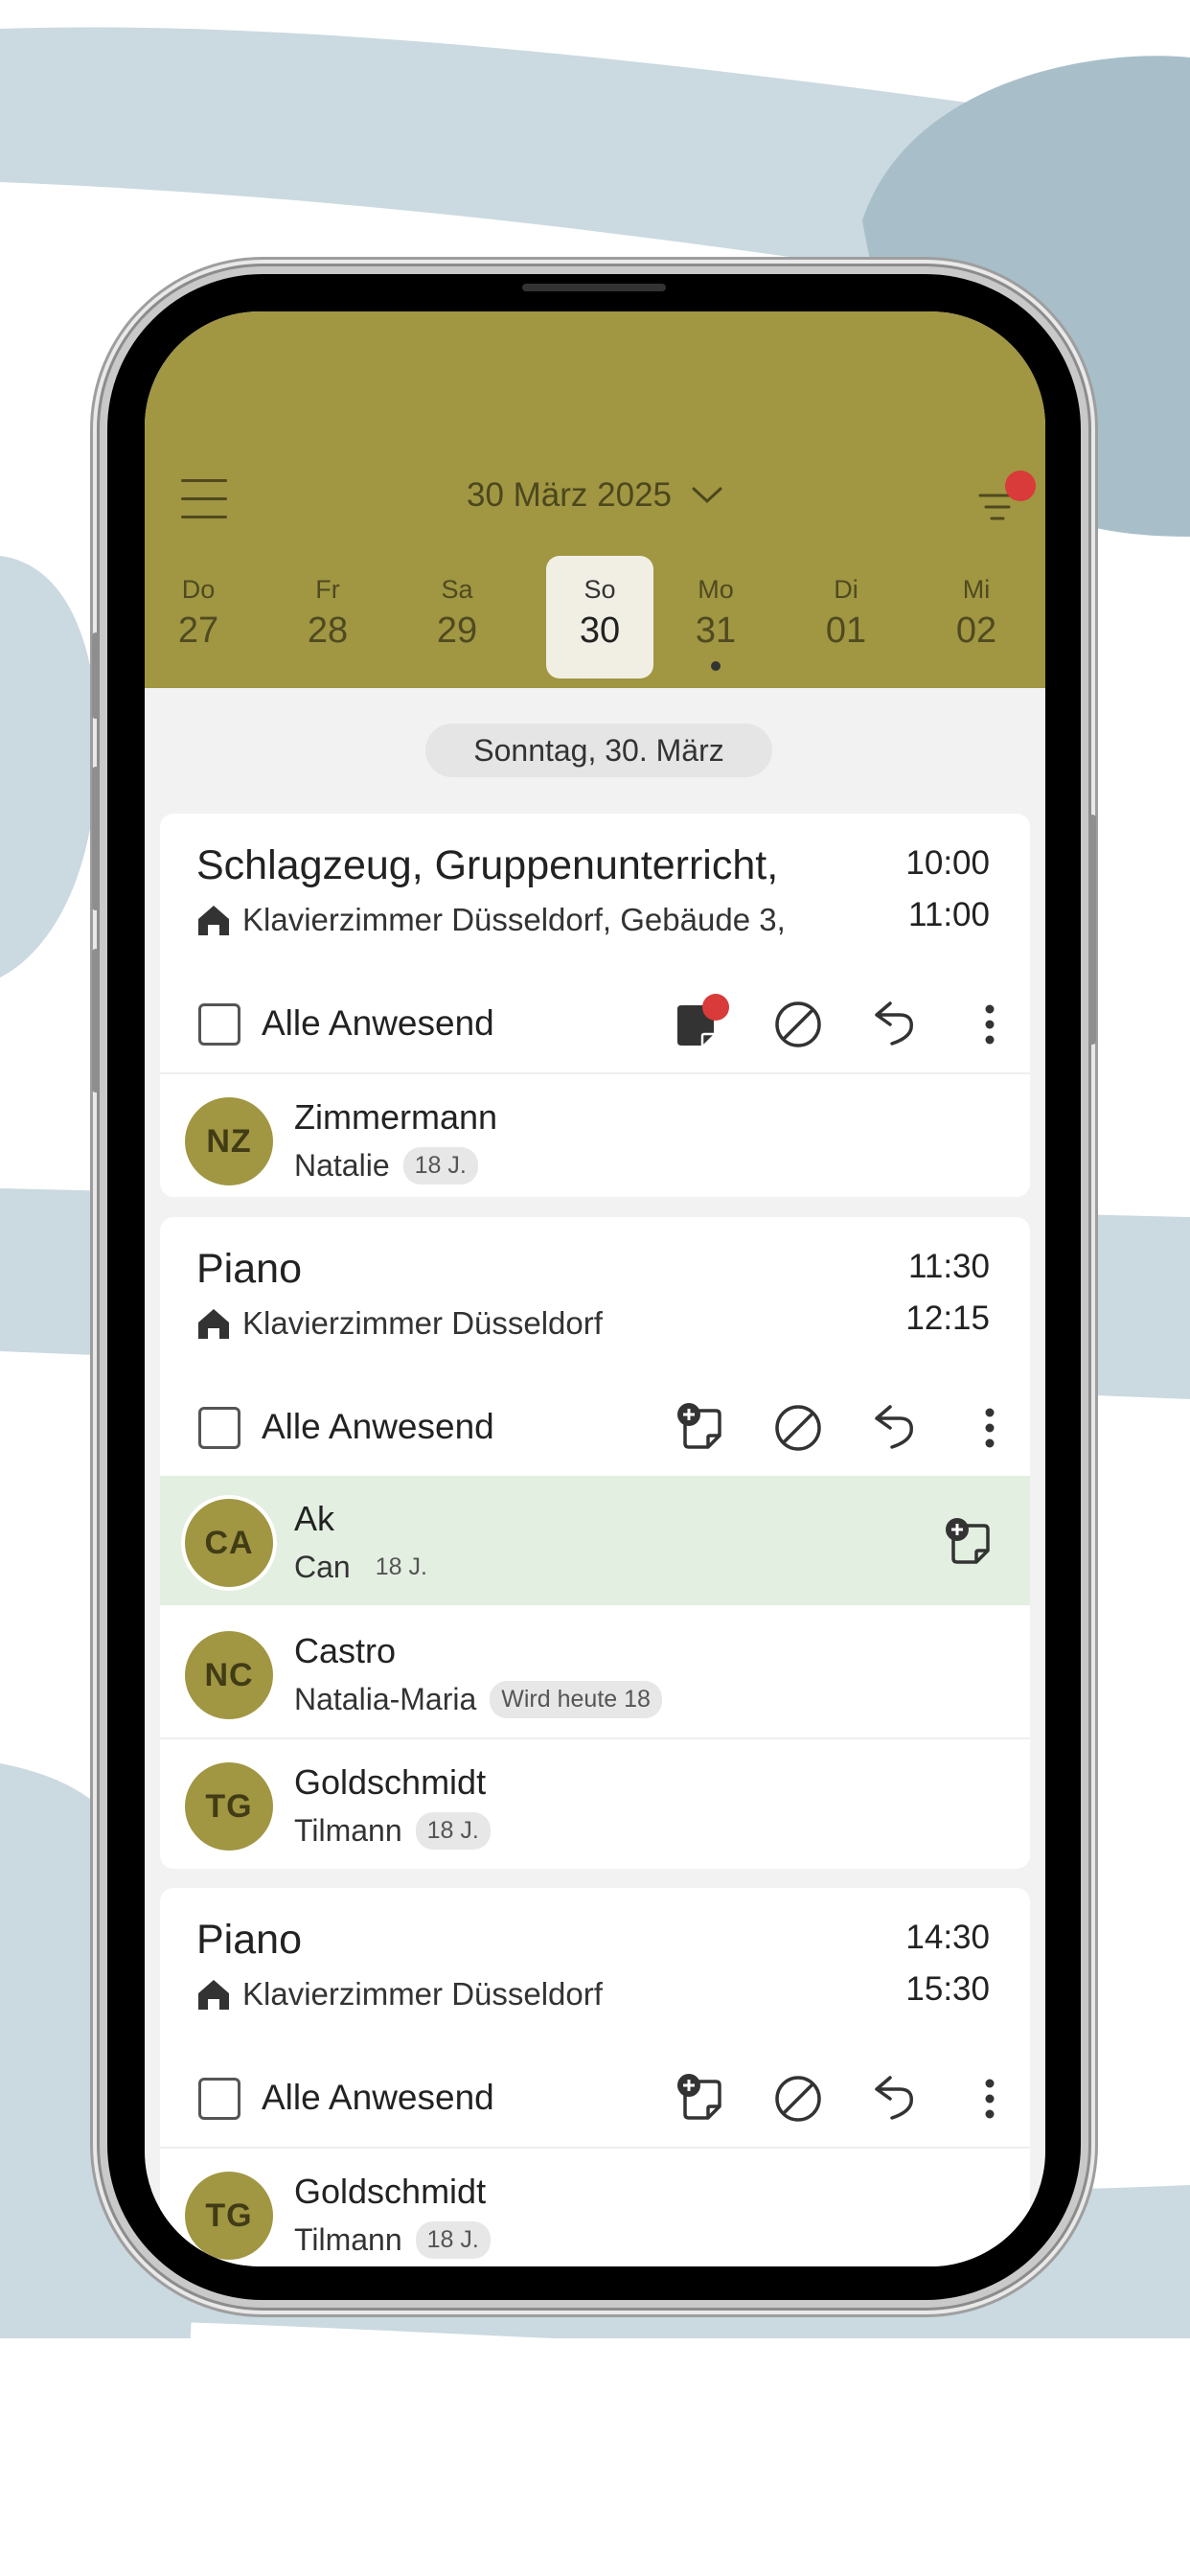  I want to click on day-sat: Sa 29, so click(457, 617).